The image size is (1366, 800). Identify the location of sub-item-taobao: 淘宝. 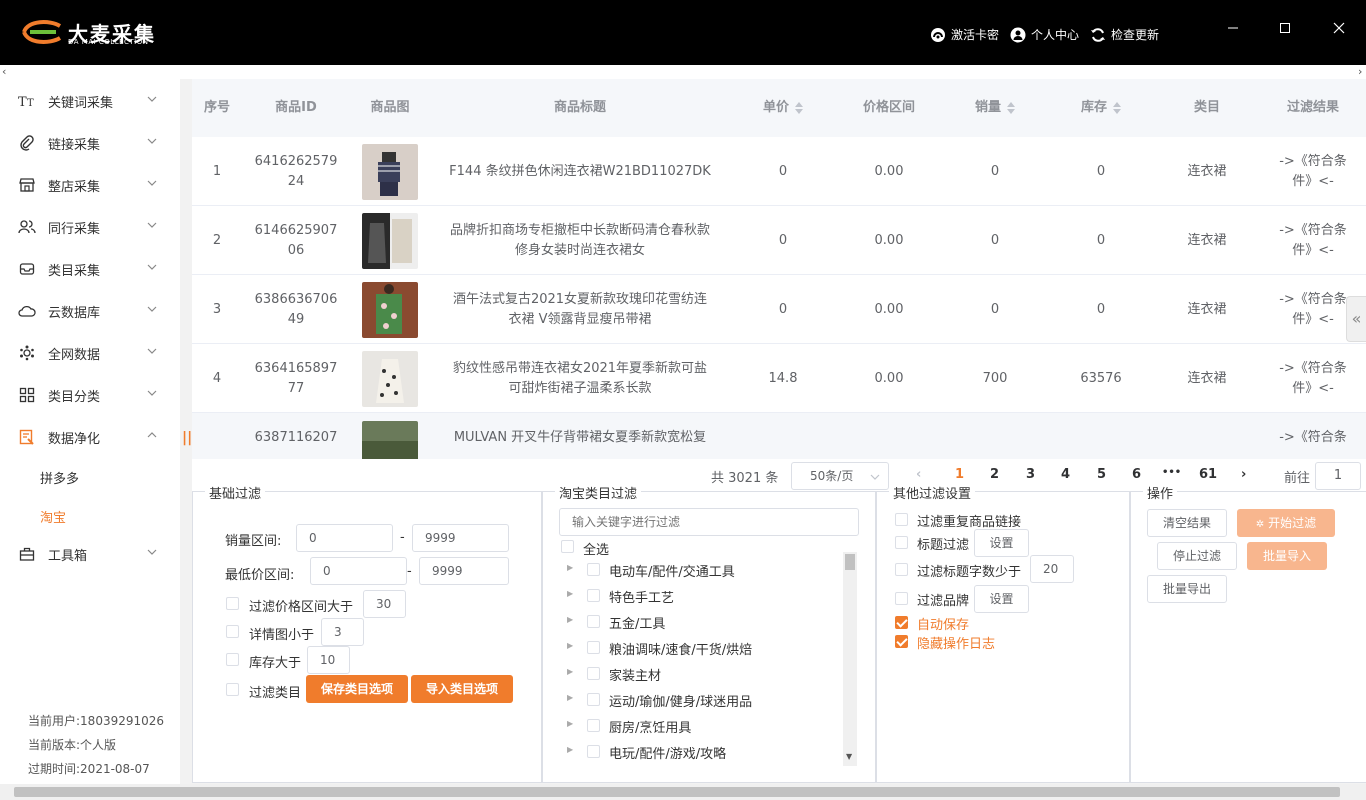
(53, 516).